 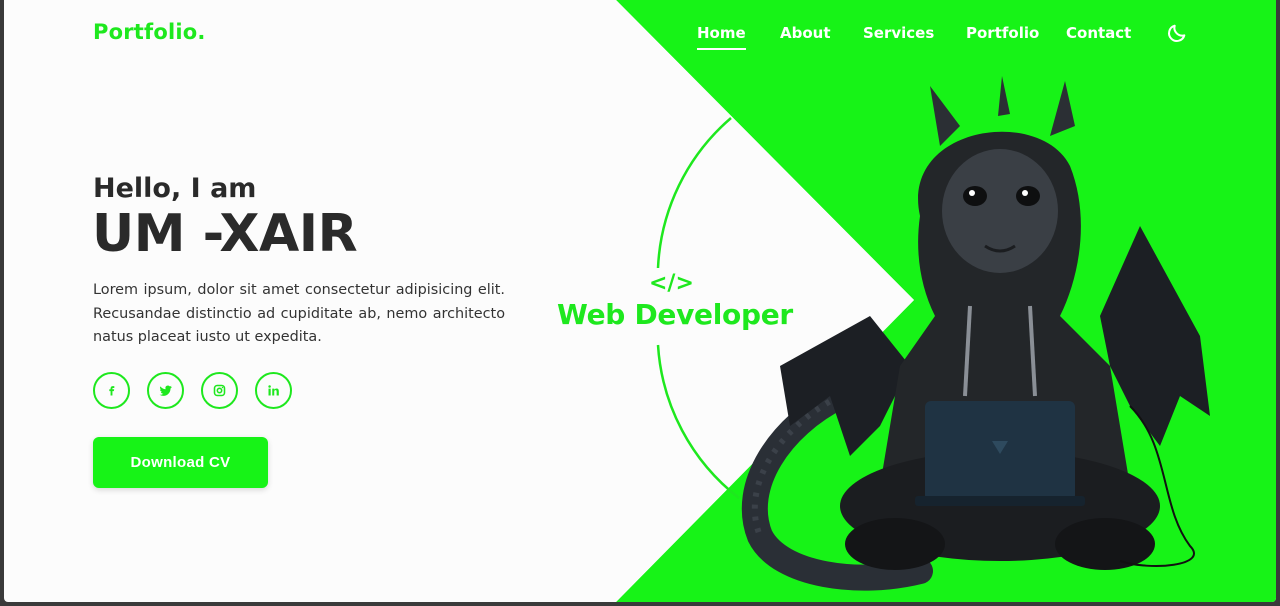 I want to click on linkedin-icon, so click(x=273, y=390).